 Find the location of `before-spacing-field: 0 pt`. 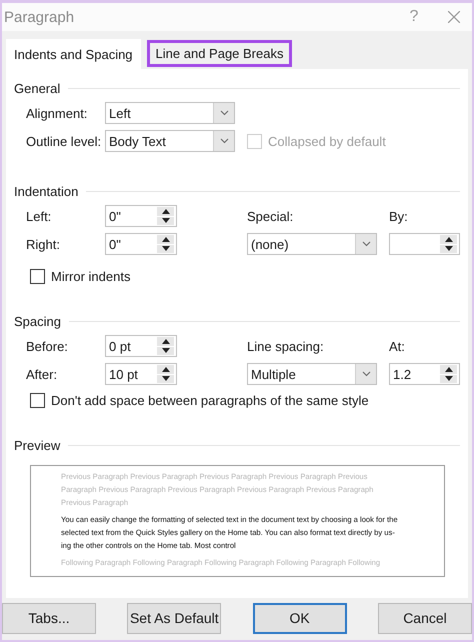

before-spacing-field: 0 pt is located at coordinates (141, 346).